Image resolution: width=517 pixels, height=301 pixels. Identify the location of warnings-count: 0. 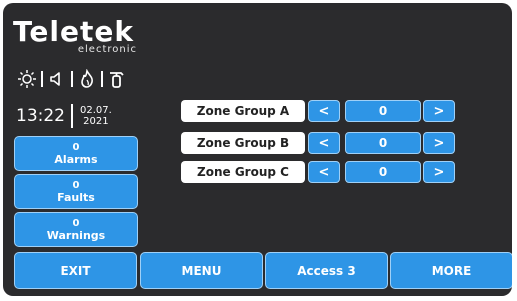
(76, 223).